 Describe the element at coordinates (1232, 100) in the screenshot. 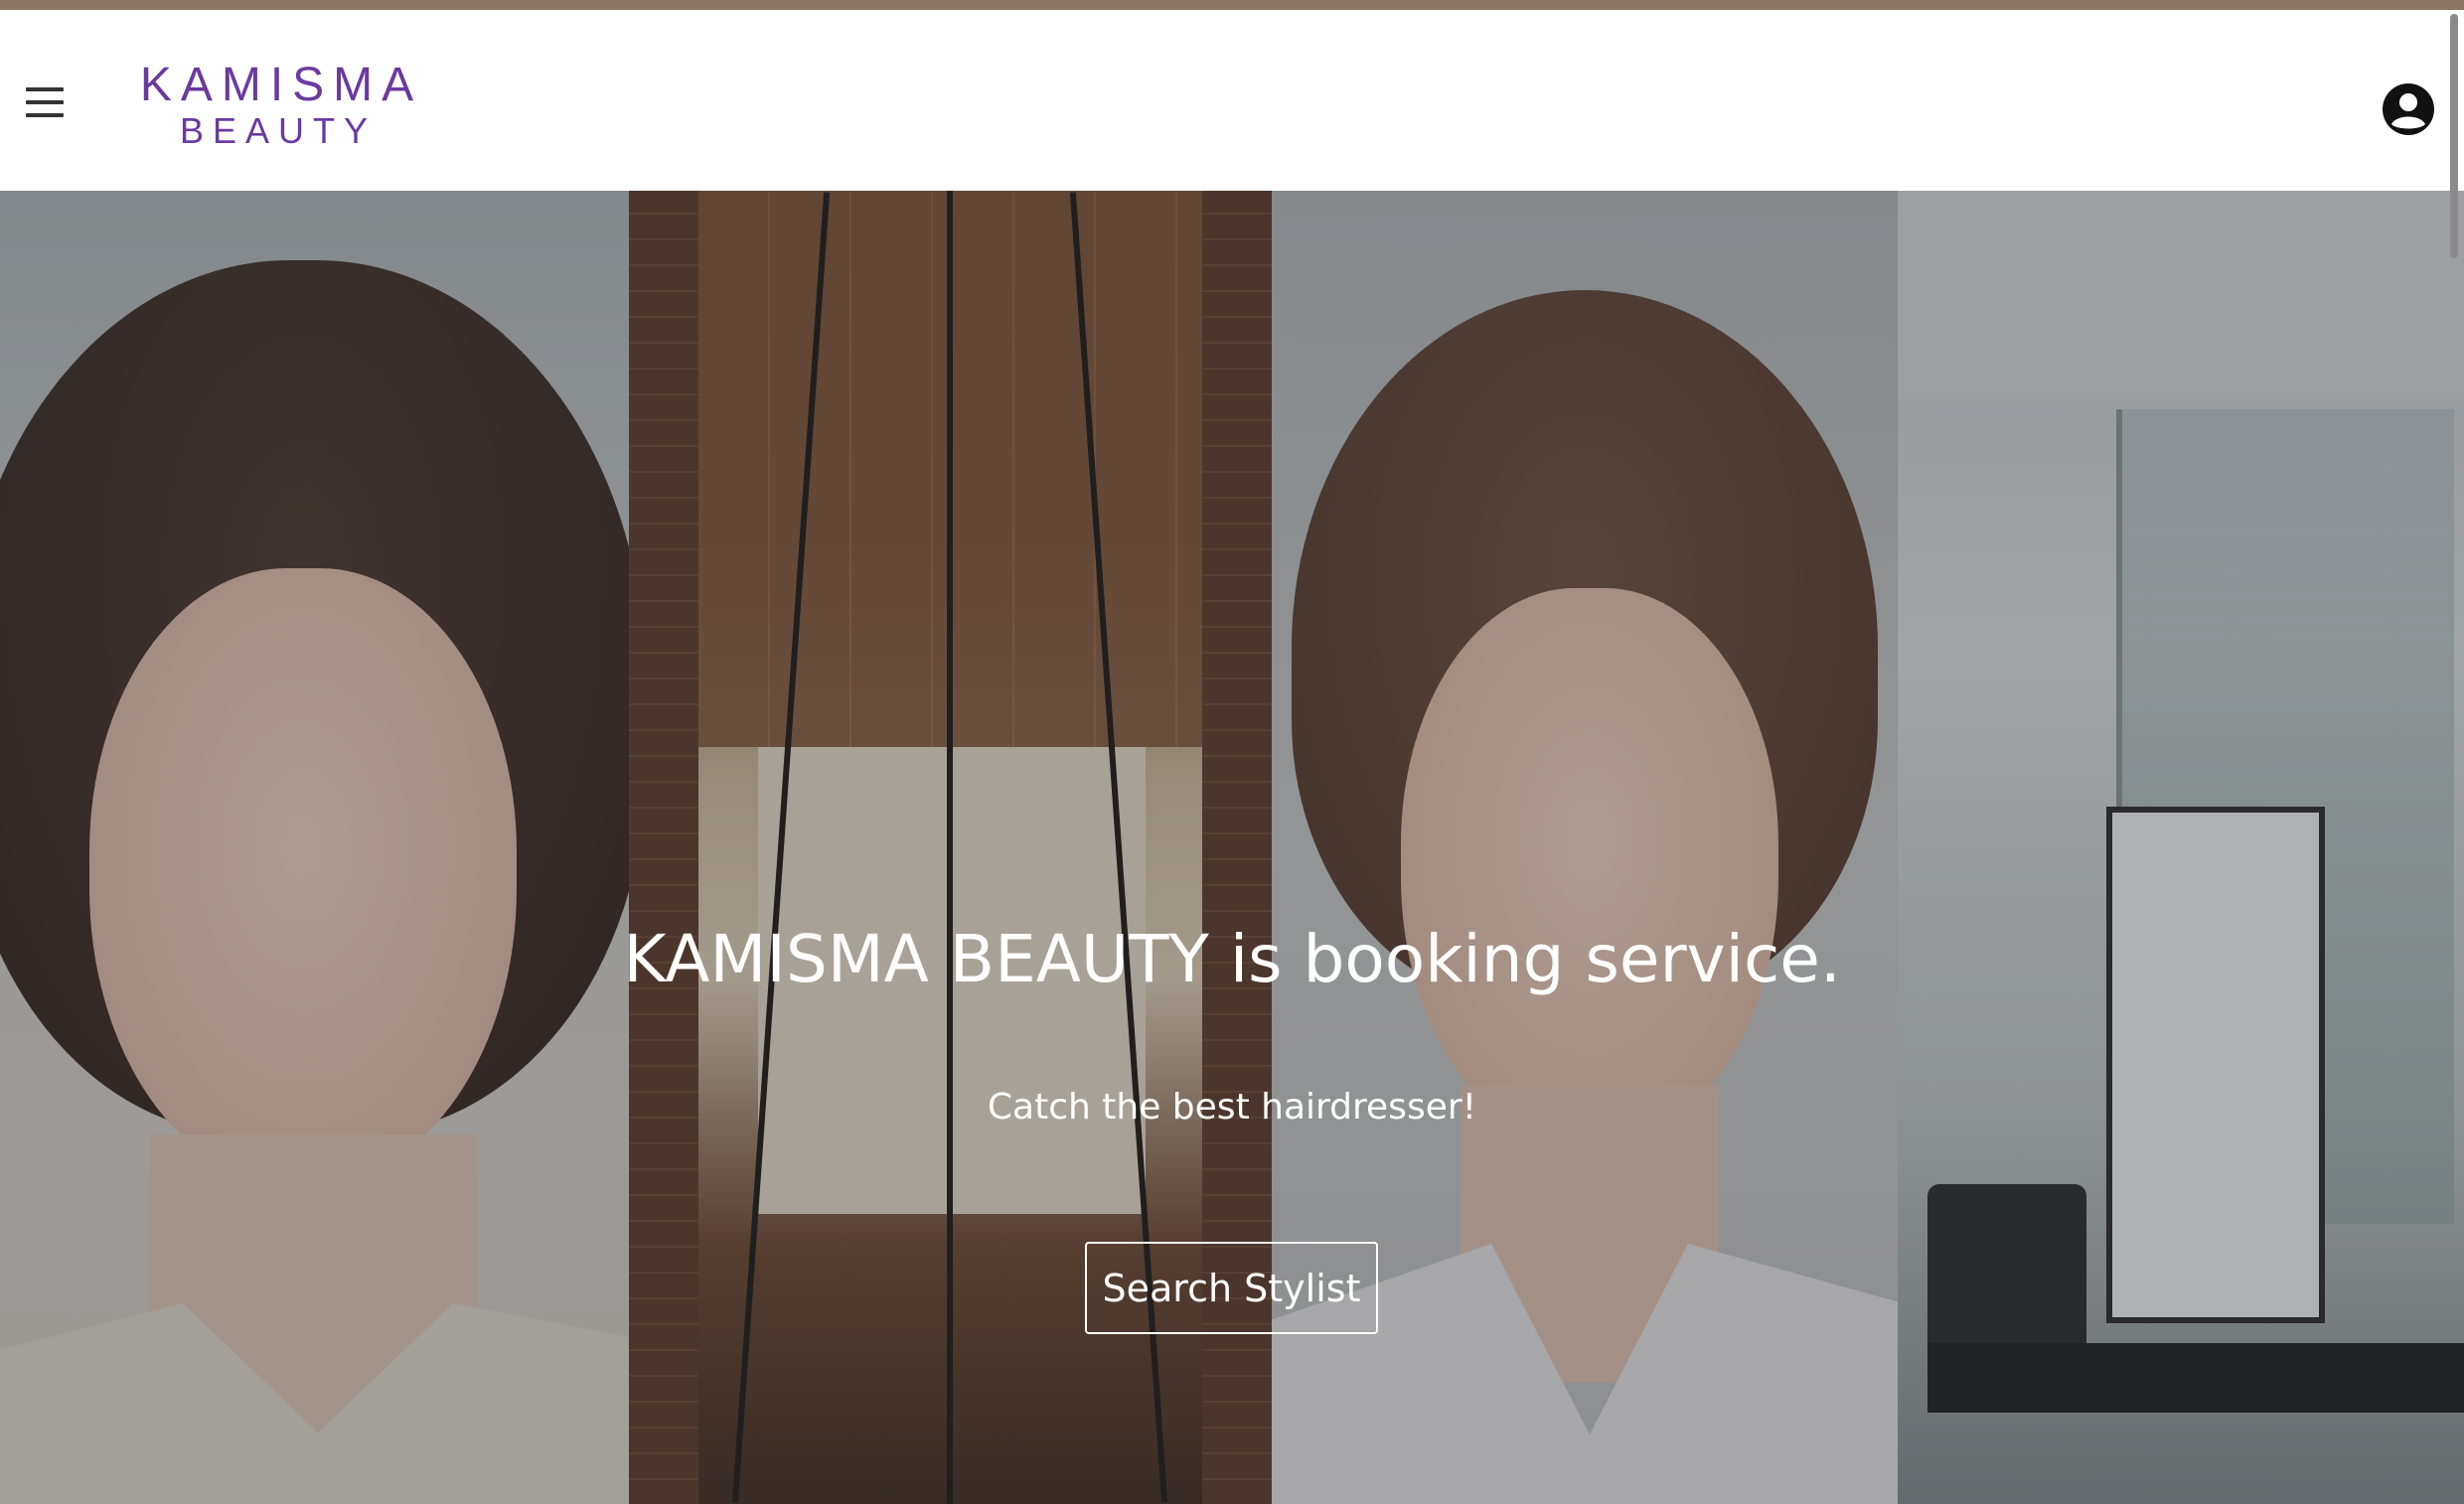

I see `top-navbar: KAMISMA BEAUTY` at that location.